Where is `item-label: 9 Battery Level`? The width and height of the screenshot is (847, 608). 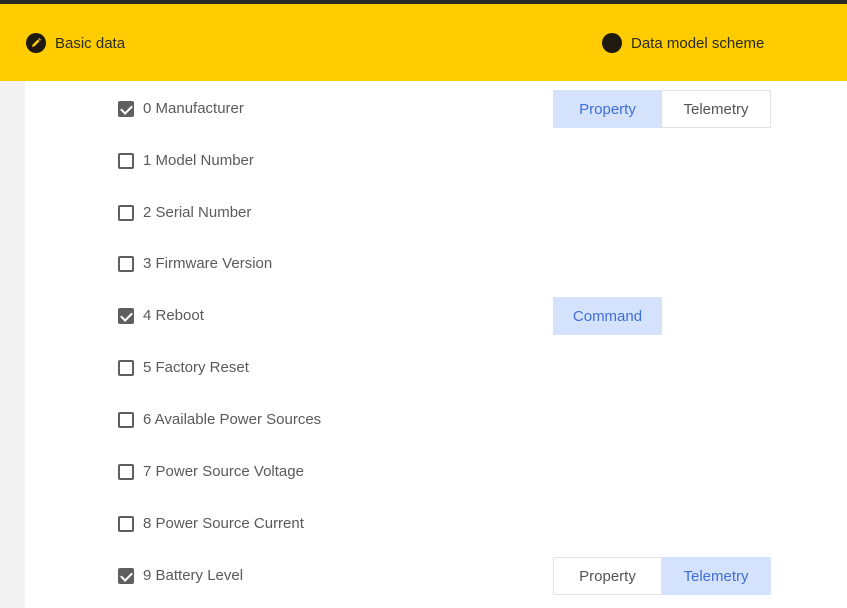
item-label: 9 Battery Level is located at coordinates (193, 575).